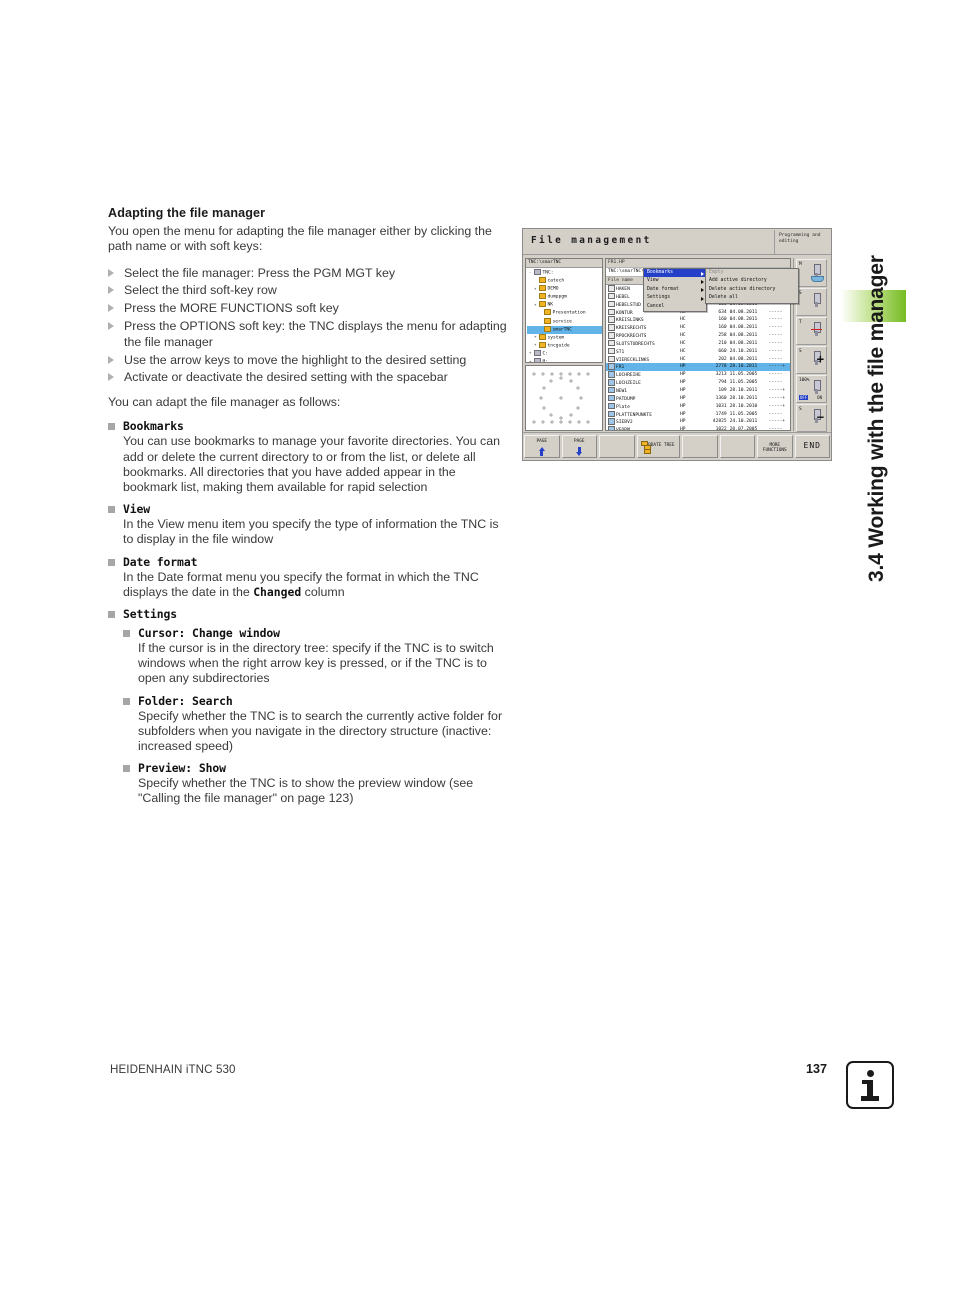  What do you see at coordinates (550, 305) in the screenshot?
I see `tree-item-label: NK` at bounding box center [550, 305].